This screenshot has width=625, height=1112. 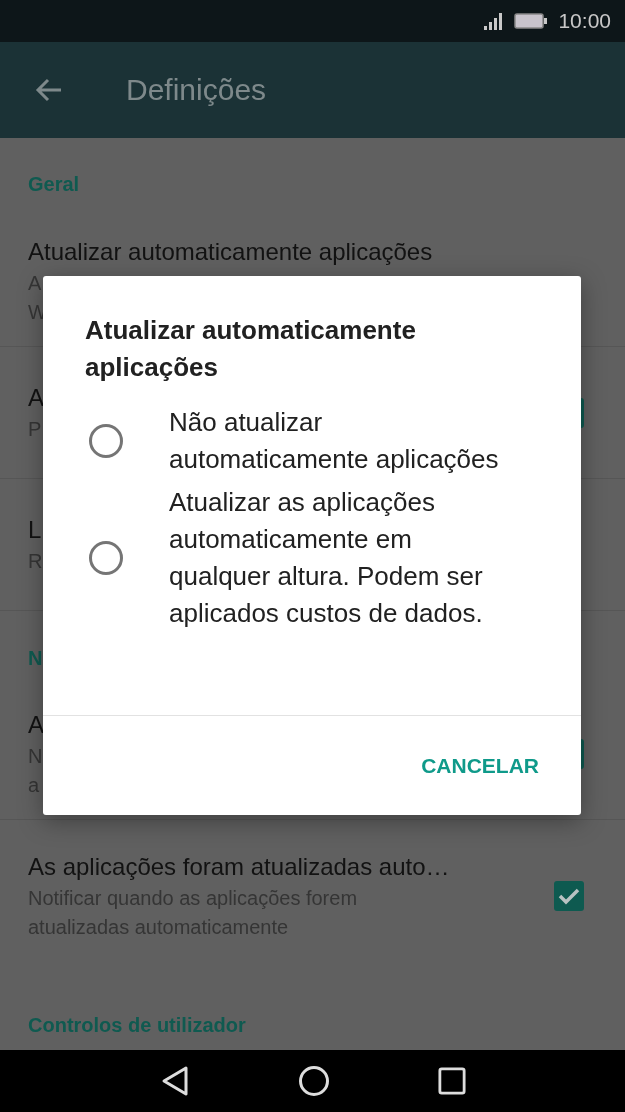 What do you see at coordinates (137, 1025) in the screenshot?
I see `section-header: Controlos de utilizador` at bounding box center [137, 1025].